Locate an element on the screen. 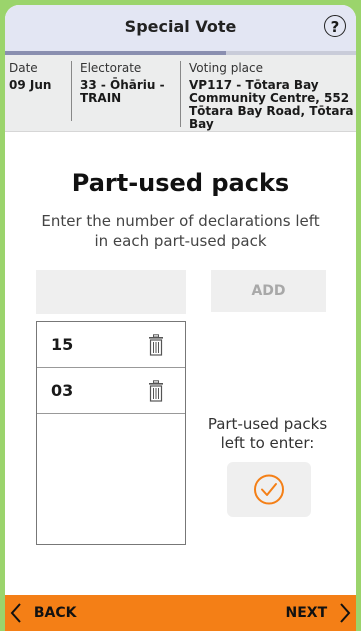  declarations-number-input is located at coordinates (111, 292).